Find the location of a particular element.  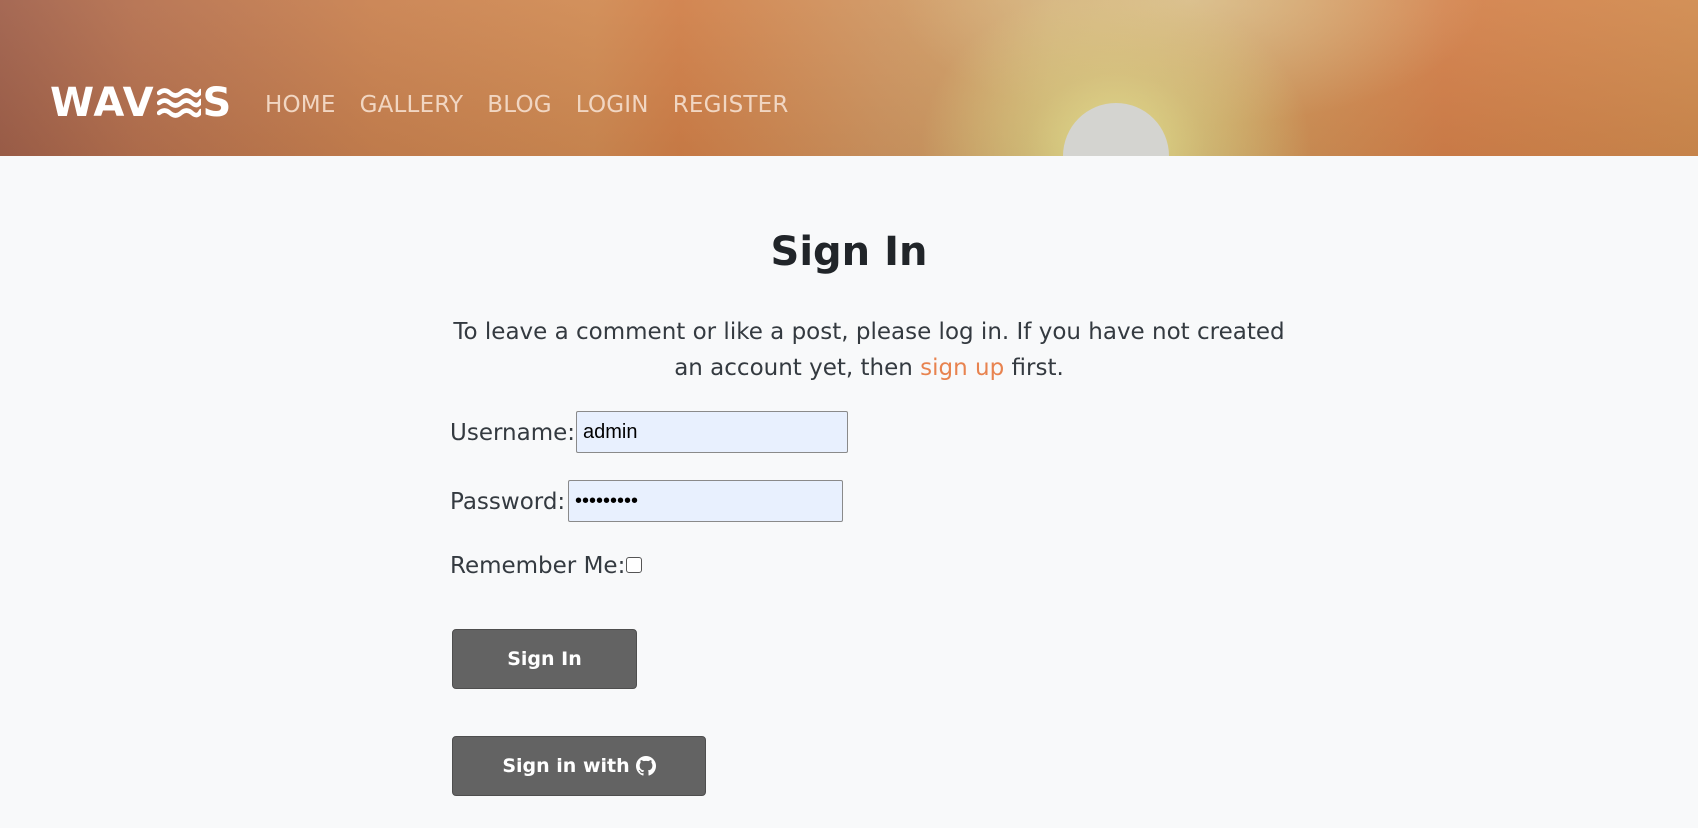

remember-me-checkbox is located at coordinates (634, 565).